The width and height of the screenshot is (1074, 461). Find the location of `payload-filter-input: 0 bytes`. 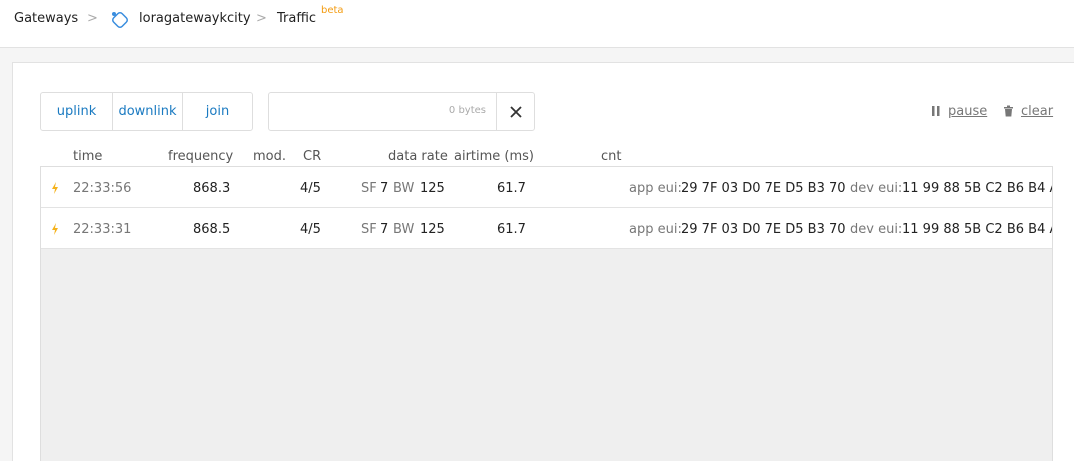

payload-filter-input: 0 bytes is located at coordinates (401, 111).